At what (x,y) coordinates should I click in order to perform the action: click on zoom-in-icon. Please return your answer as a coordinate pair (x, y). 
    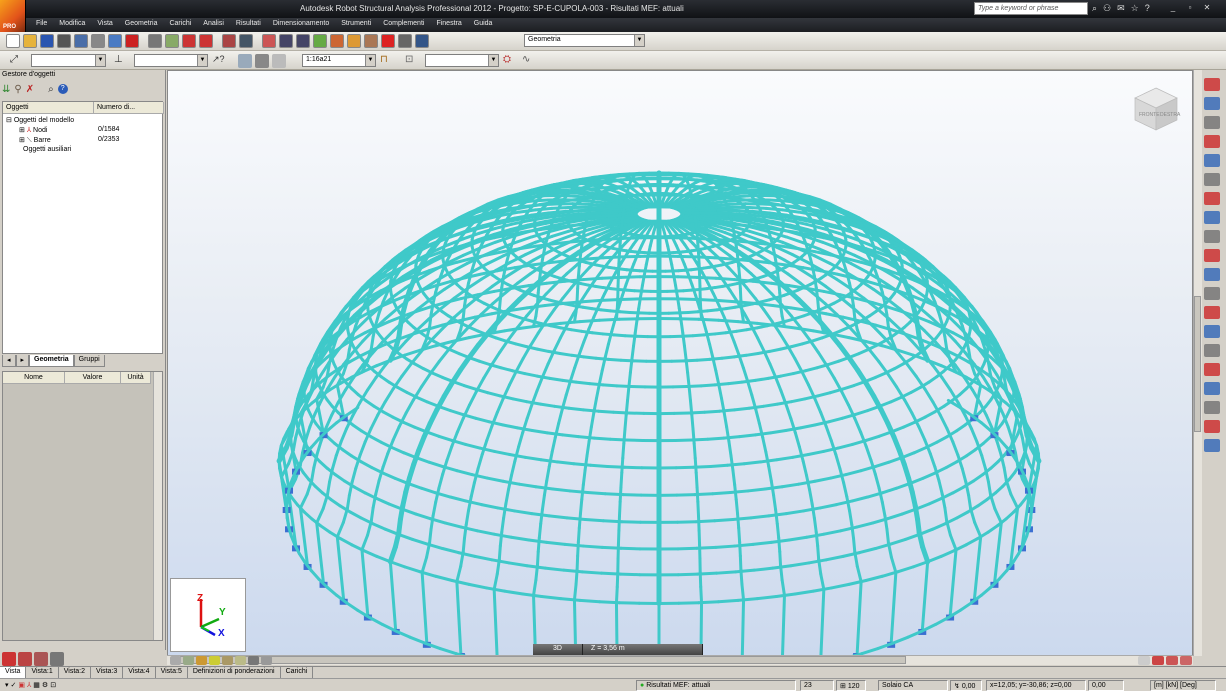
    Looking at the image, I should click on (303, 41).